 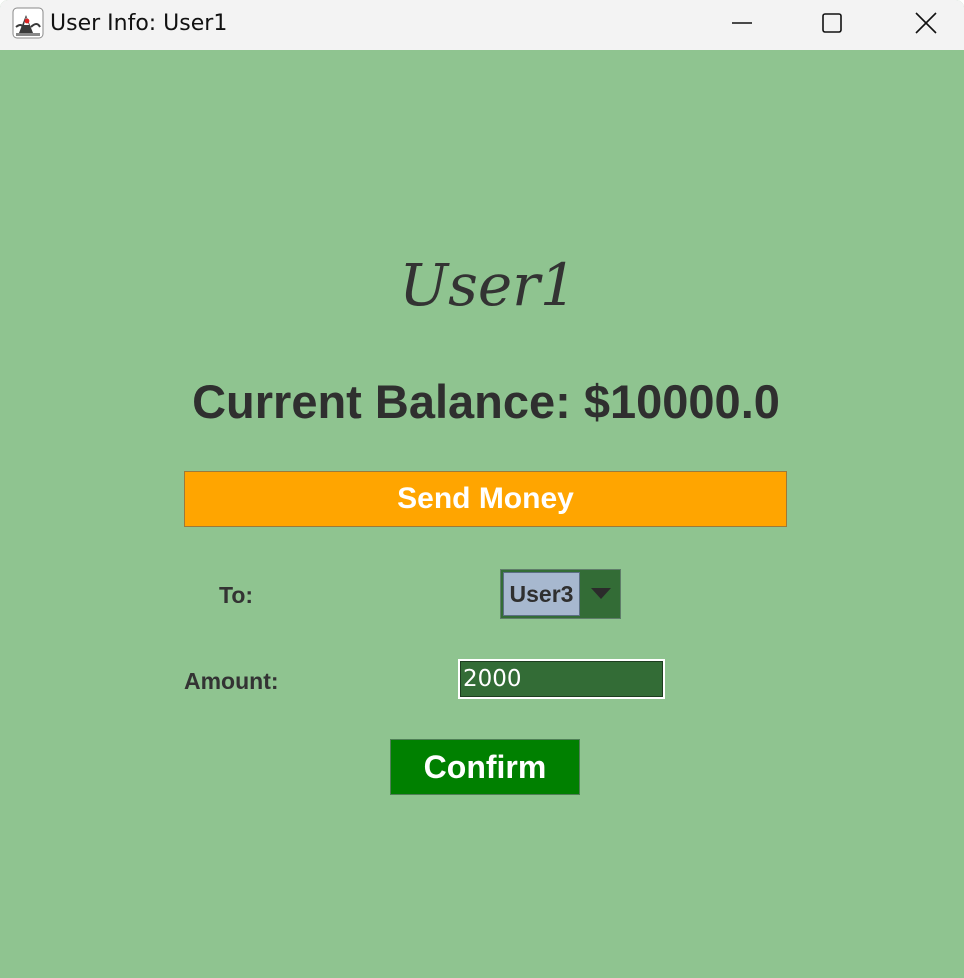 I want to click on close-icon, so click(x=926, y=23).